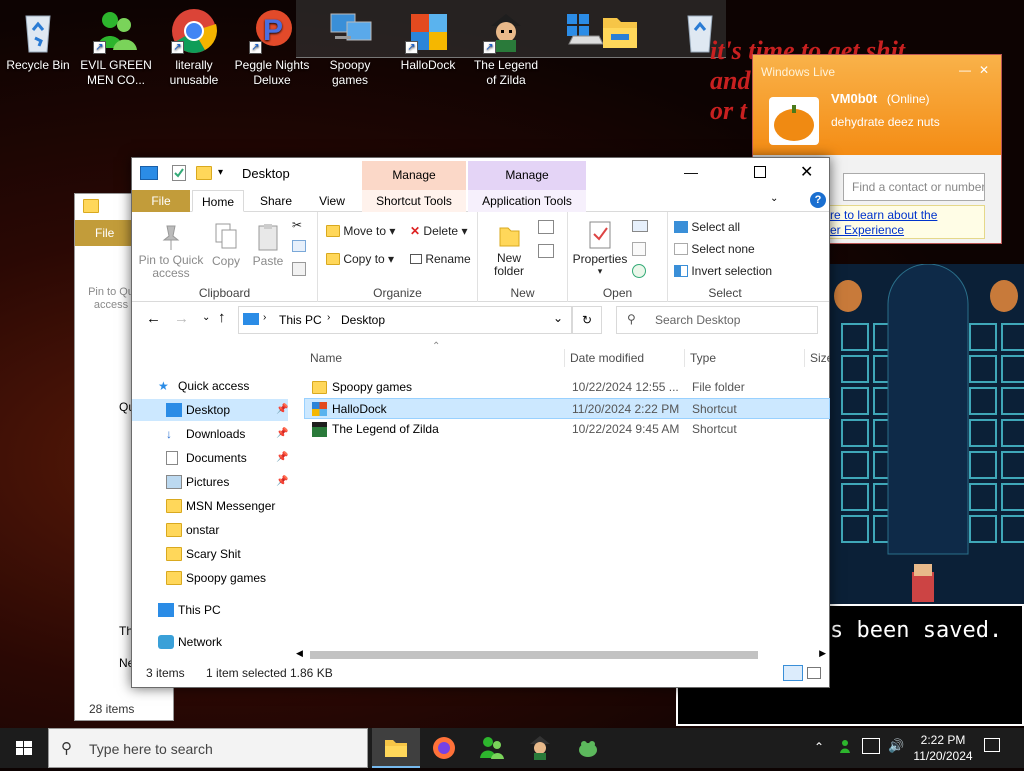  What do you see at coordinates (905, 222) in the screenshot?
I see `msn-info-link: re to learn about the er Experience` at bounding box center [905, 222].